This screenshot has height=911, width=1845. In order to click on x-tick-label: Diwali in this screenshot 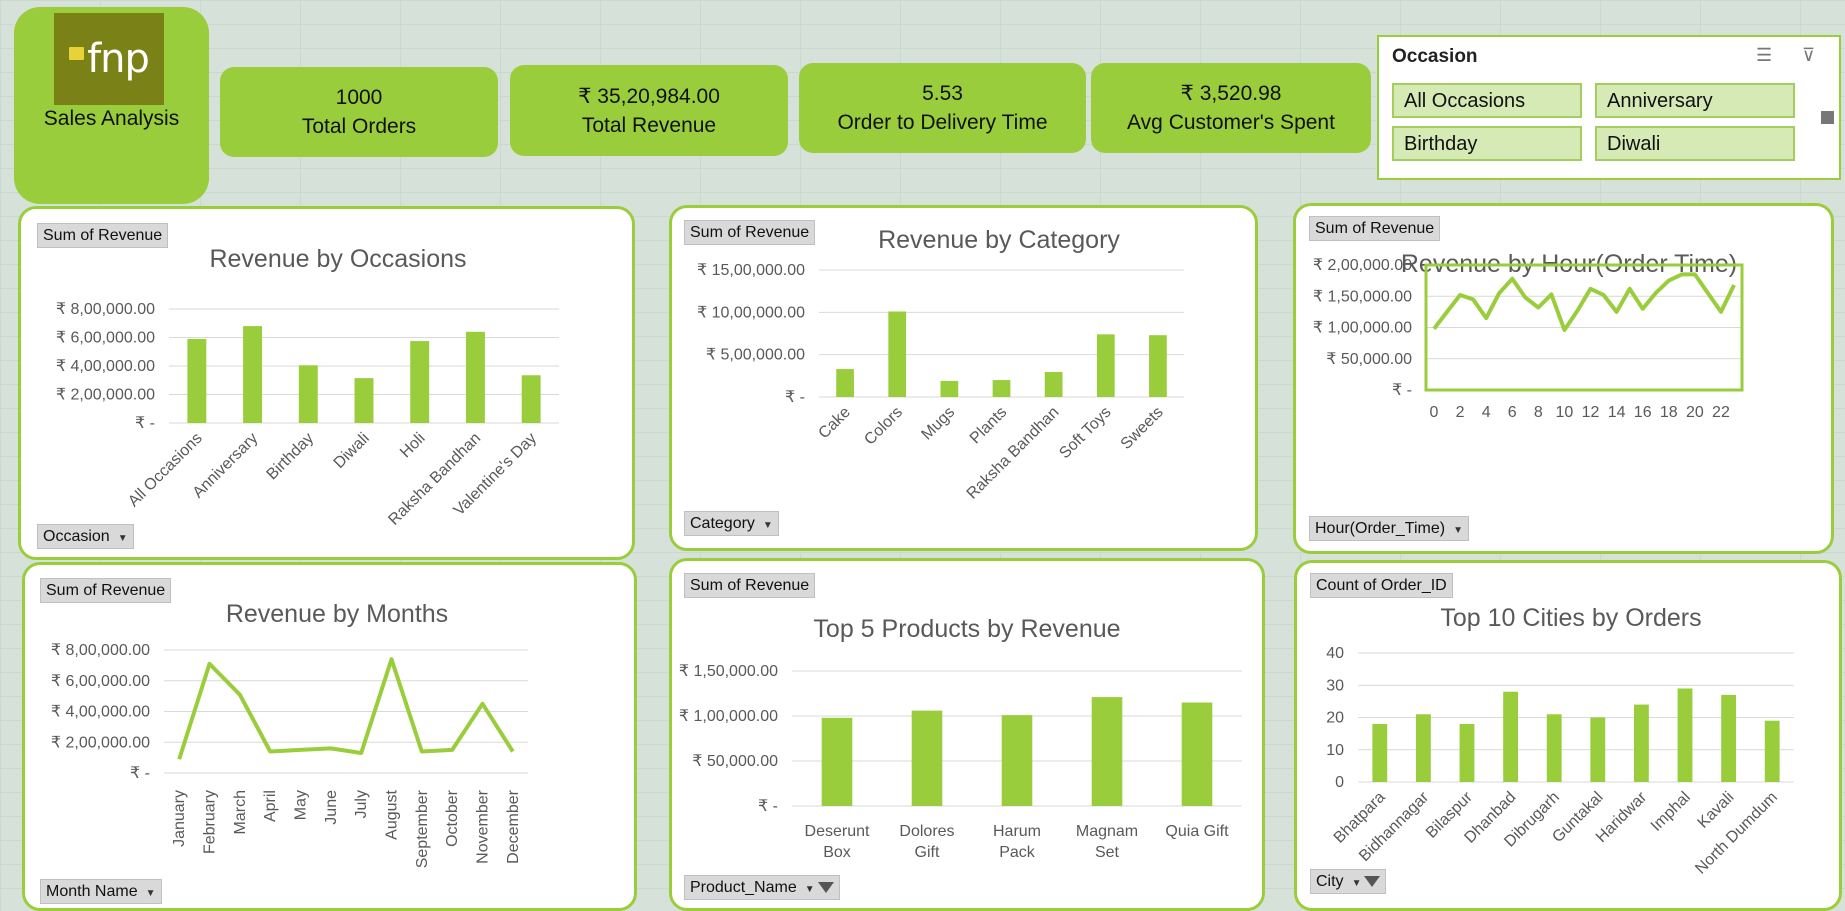, I will do `click(352, 451)`.